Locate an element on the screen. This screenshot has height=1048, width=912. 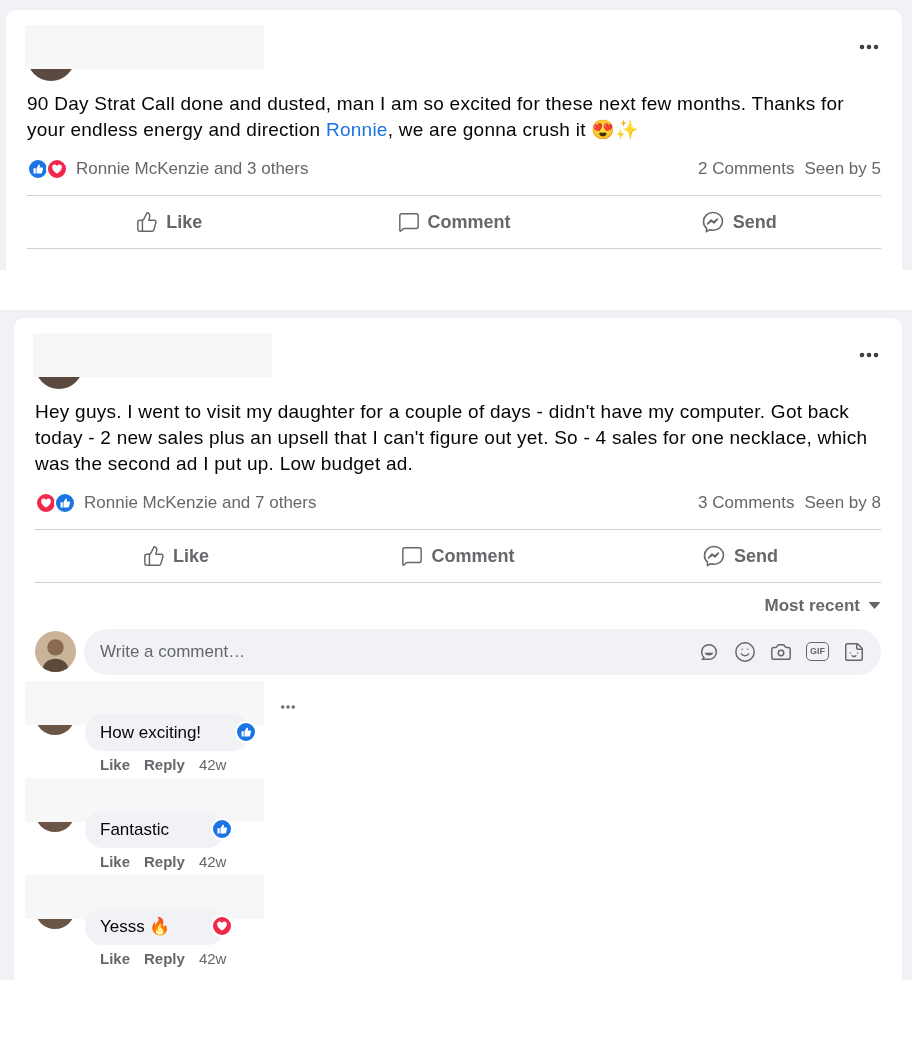
love-reaction-icon is located at coordinates (46, 503).